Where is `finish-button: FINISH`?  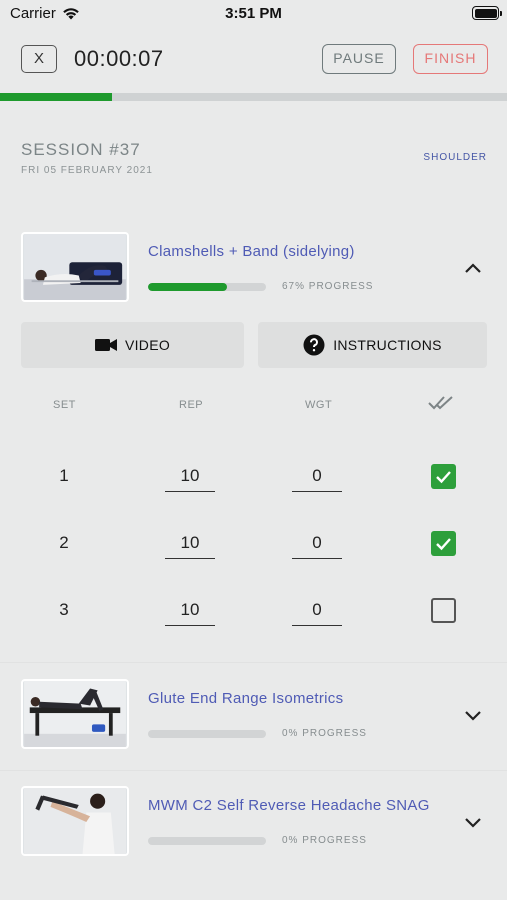
finish-button: FINISH is located at coordinates (450, 59).